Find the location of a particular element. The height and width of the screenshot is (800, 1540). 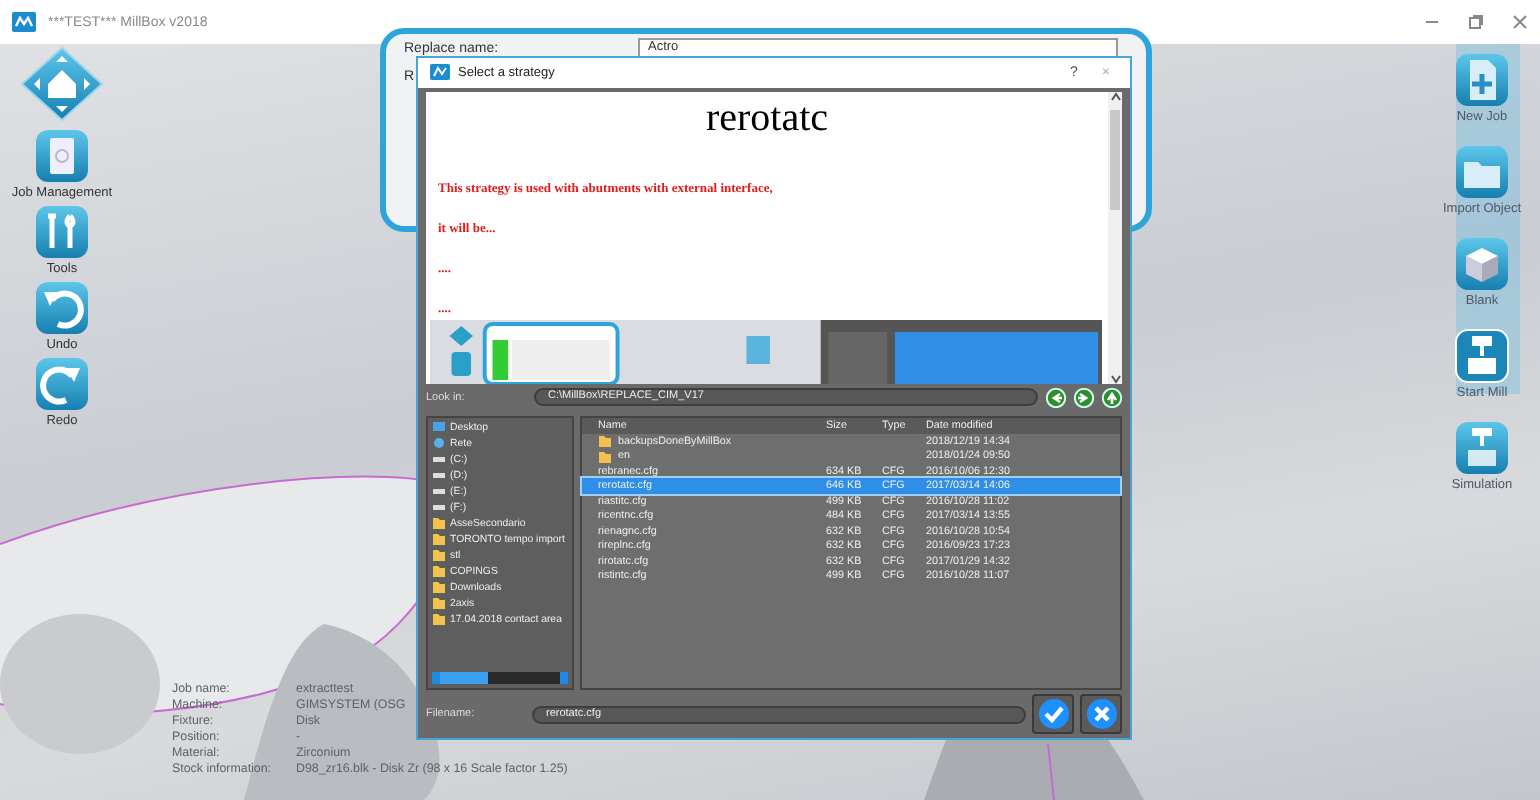

redo-icon is located at coordinates (62, 384).